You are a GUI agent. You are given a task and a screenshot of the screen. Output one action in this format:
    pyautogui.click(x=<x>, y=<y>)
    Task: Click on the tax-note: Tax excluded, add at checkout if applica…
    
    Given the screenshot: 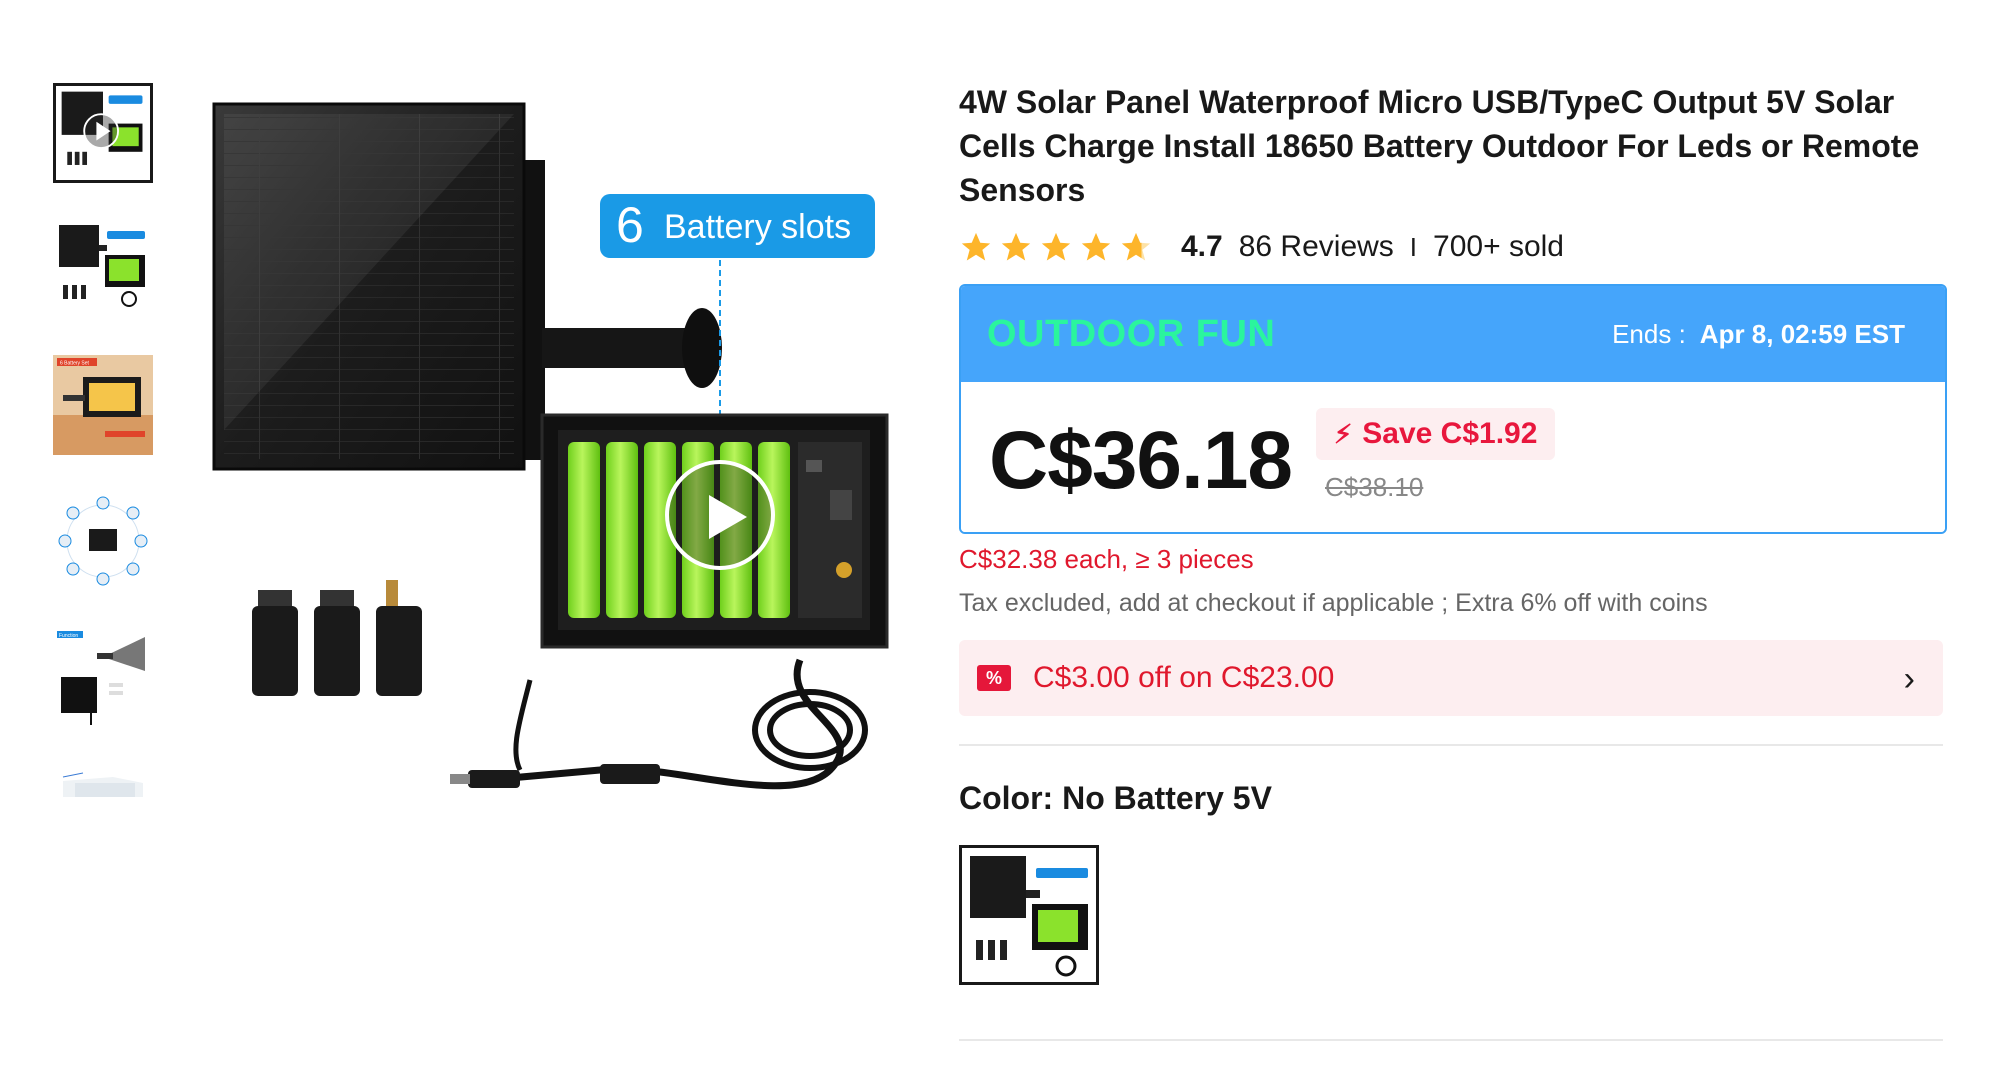 What is the action you would take?
    pyautogui.click(x=1333, y=603)
    